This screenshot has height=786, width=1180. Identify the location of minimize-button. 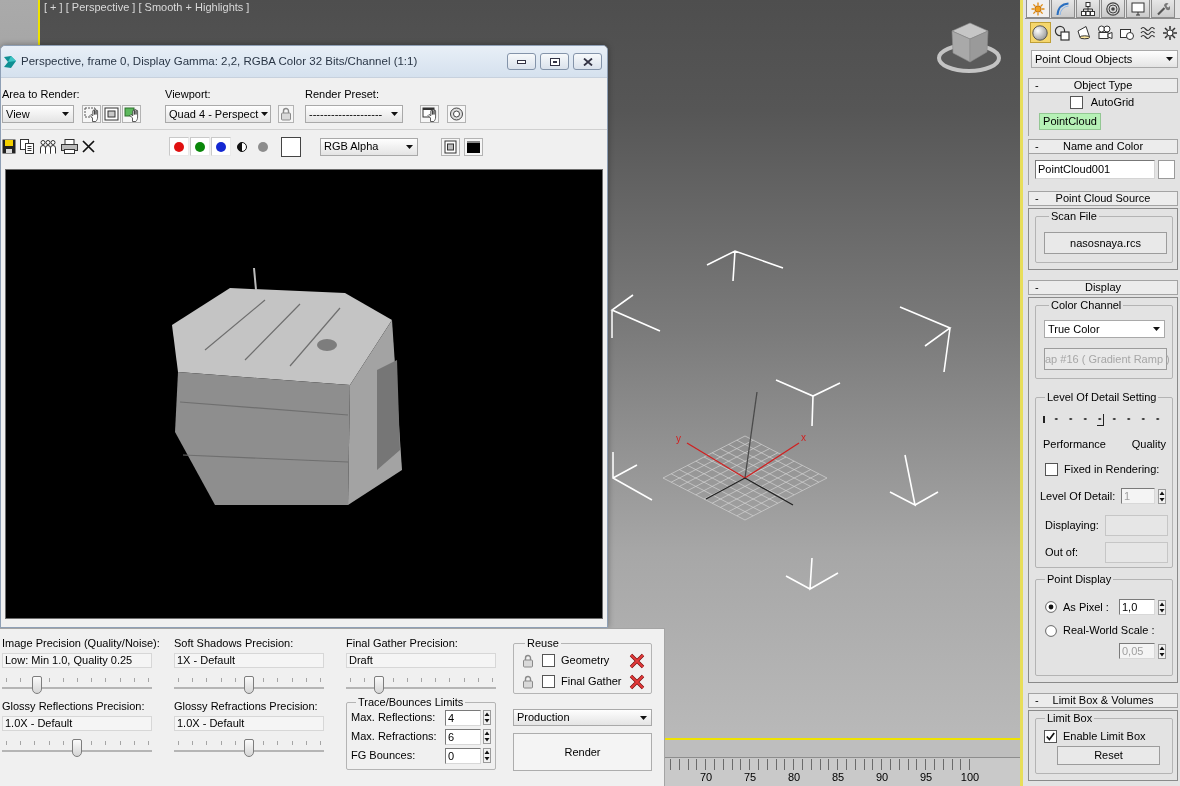
(521, 61).